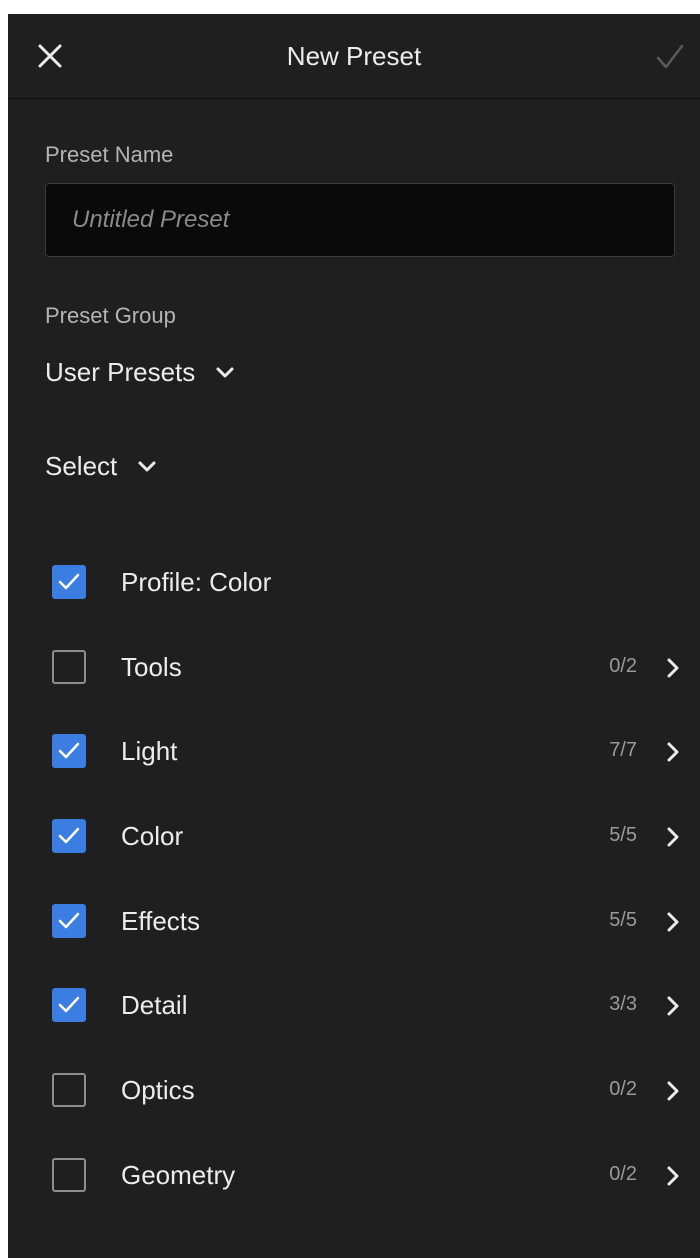  I want to click on setting-row-profile: Profile: Color, so click(354, 581).